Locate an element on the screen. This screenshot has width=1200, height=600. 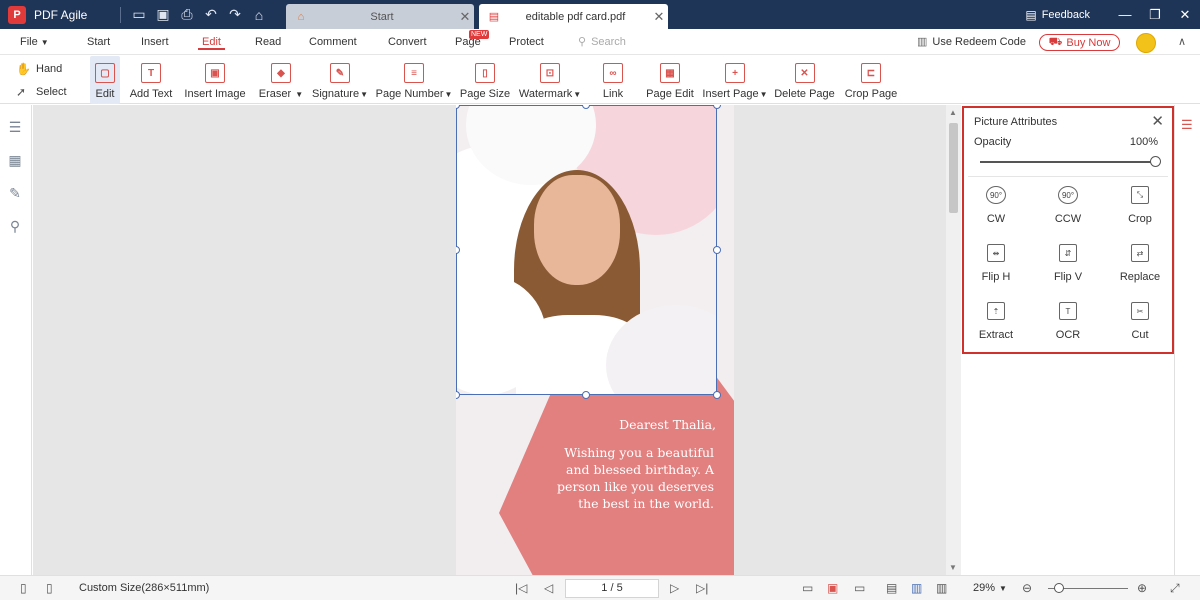
actual-size-icon: ▭ is located at coordinates (859, 588).